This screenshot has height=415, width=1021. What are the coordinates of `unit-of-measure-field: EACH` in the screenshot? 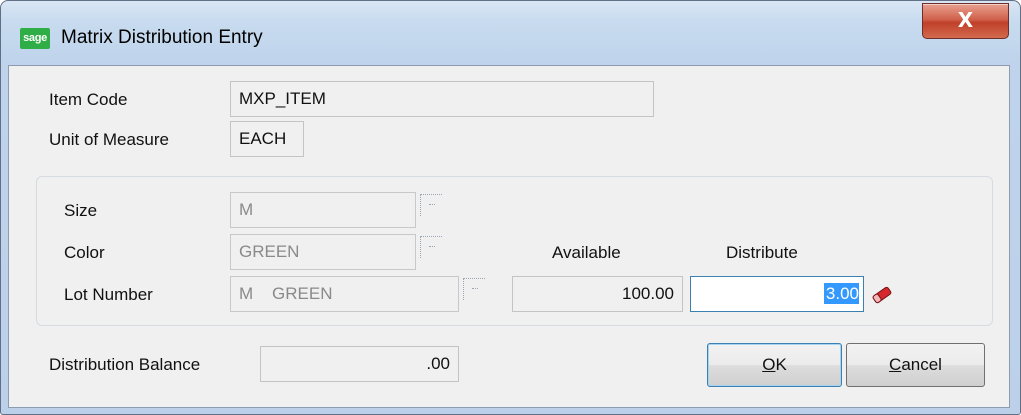 It's located at (267, 139).